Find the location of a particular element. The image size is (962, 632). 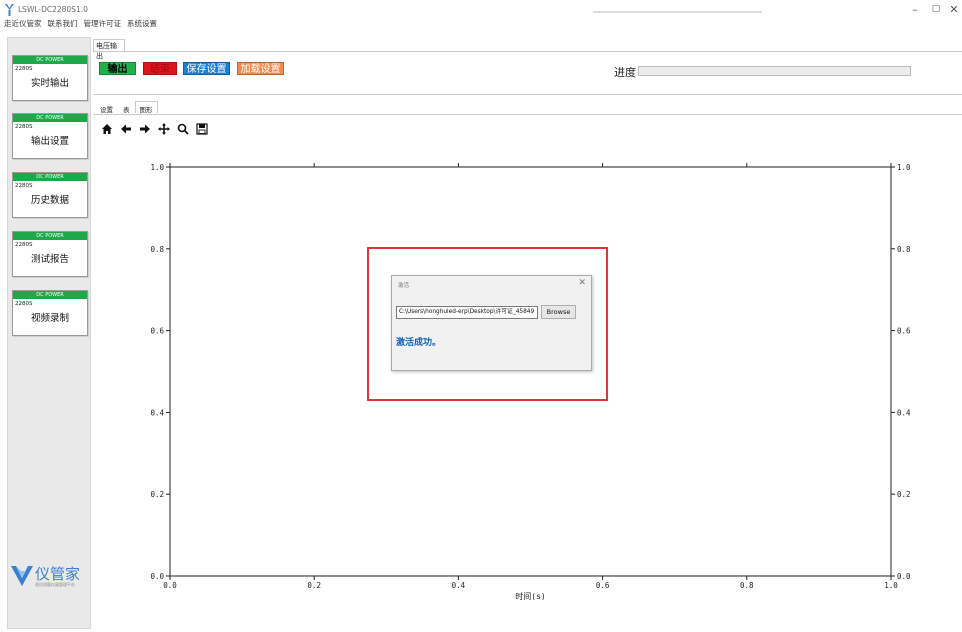

y-tick-label: 0.8 is located at coordinates (157, 249).